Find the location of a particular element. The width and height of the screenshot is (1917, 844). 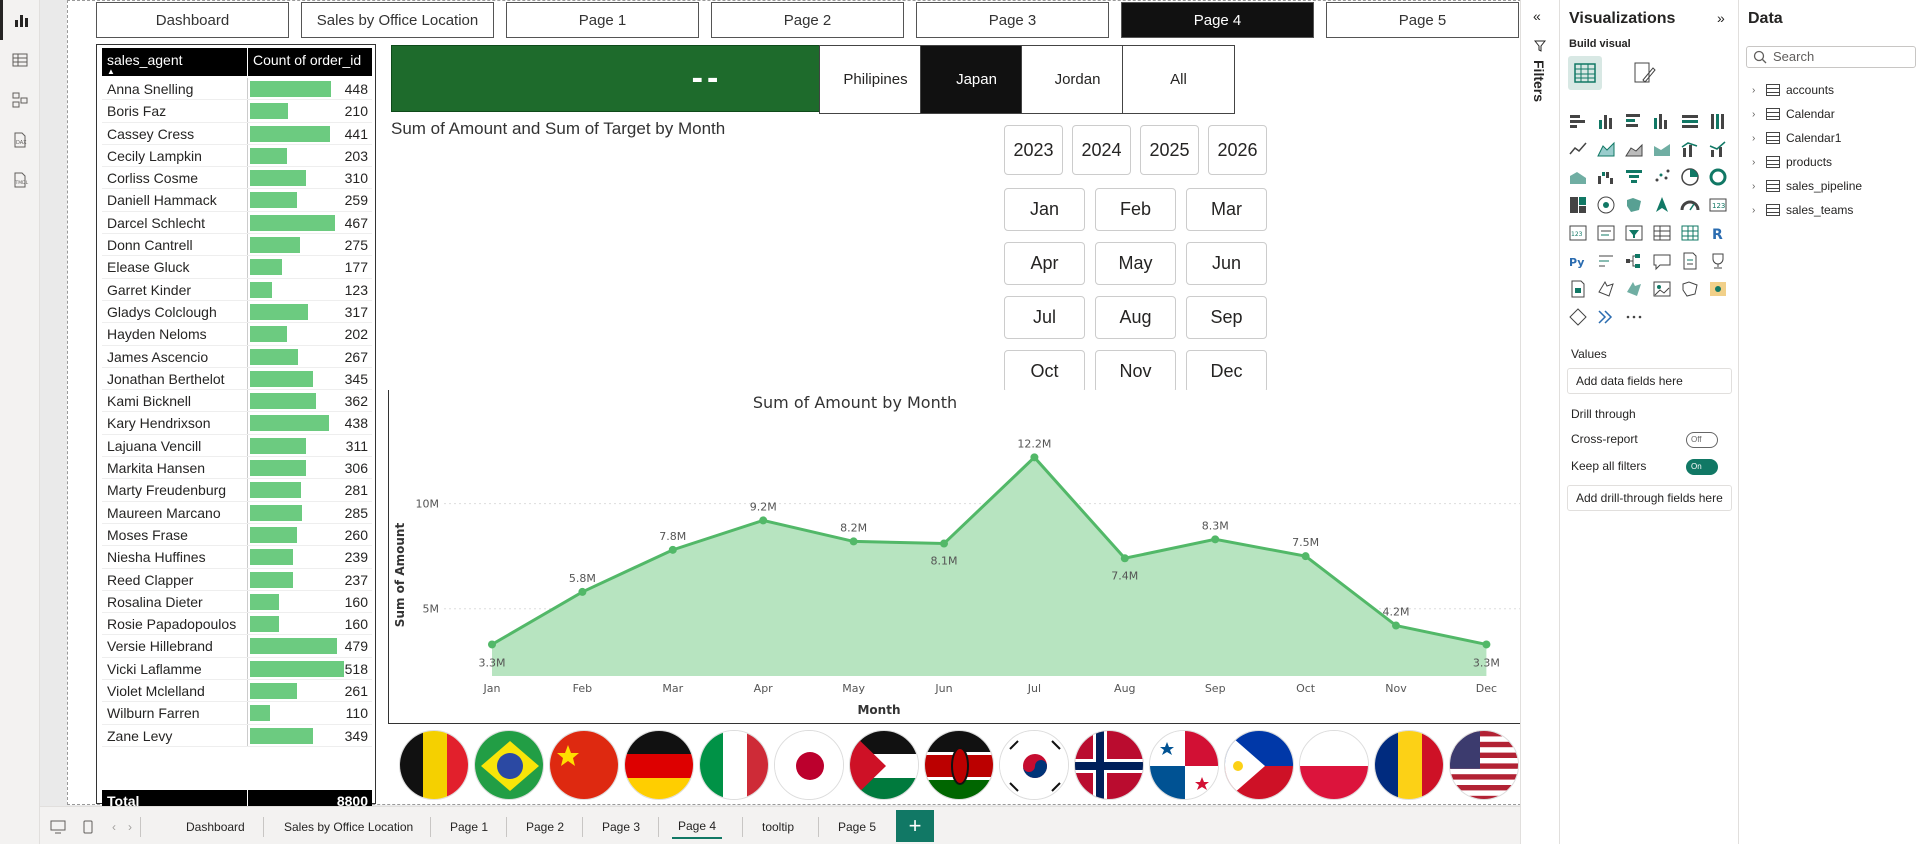

arcgis-icon is located at coordinates (1578, 317).